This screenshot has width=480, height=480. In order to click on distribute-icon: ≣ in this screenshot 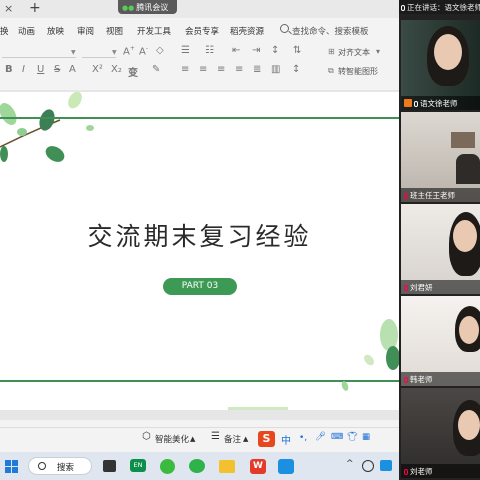, I will do `click(257, 69)`.